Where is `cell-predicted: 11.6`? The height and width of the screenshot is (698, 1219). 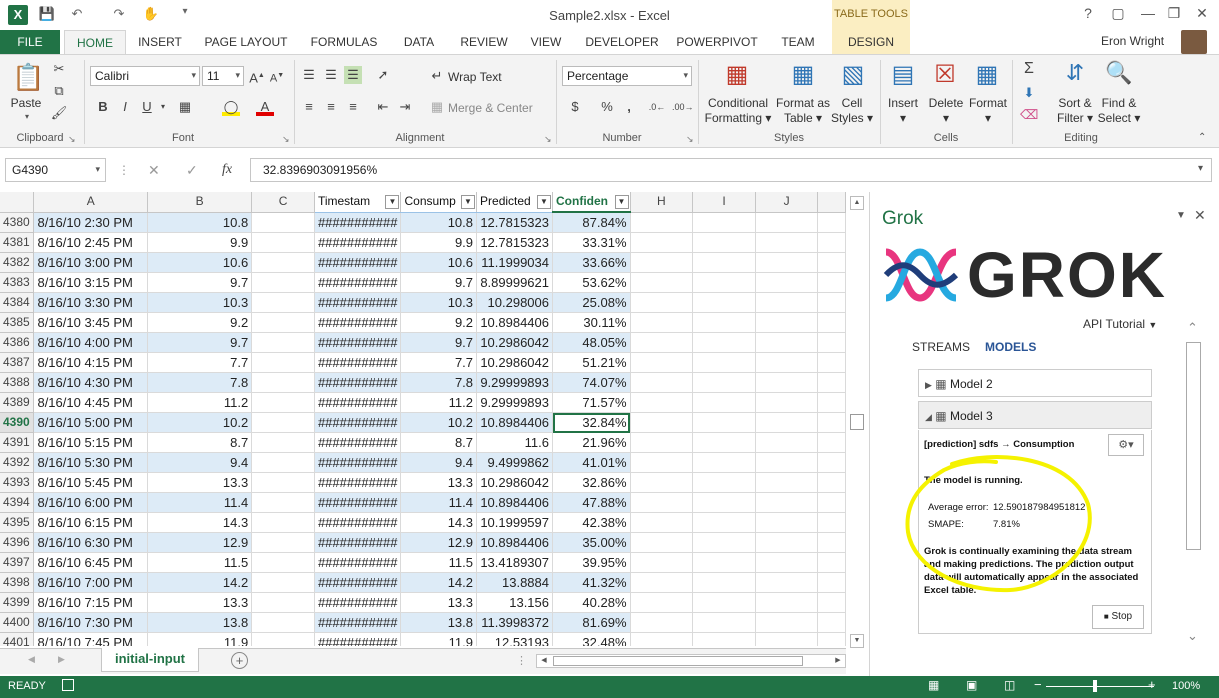 cell-predicted: 11.6 is located at coordinates (514, 442).